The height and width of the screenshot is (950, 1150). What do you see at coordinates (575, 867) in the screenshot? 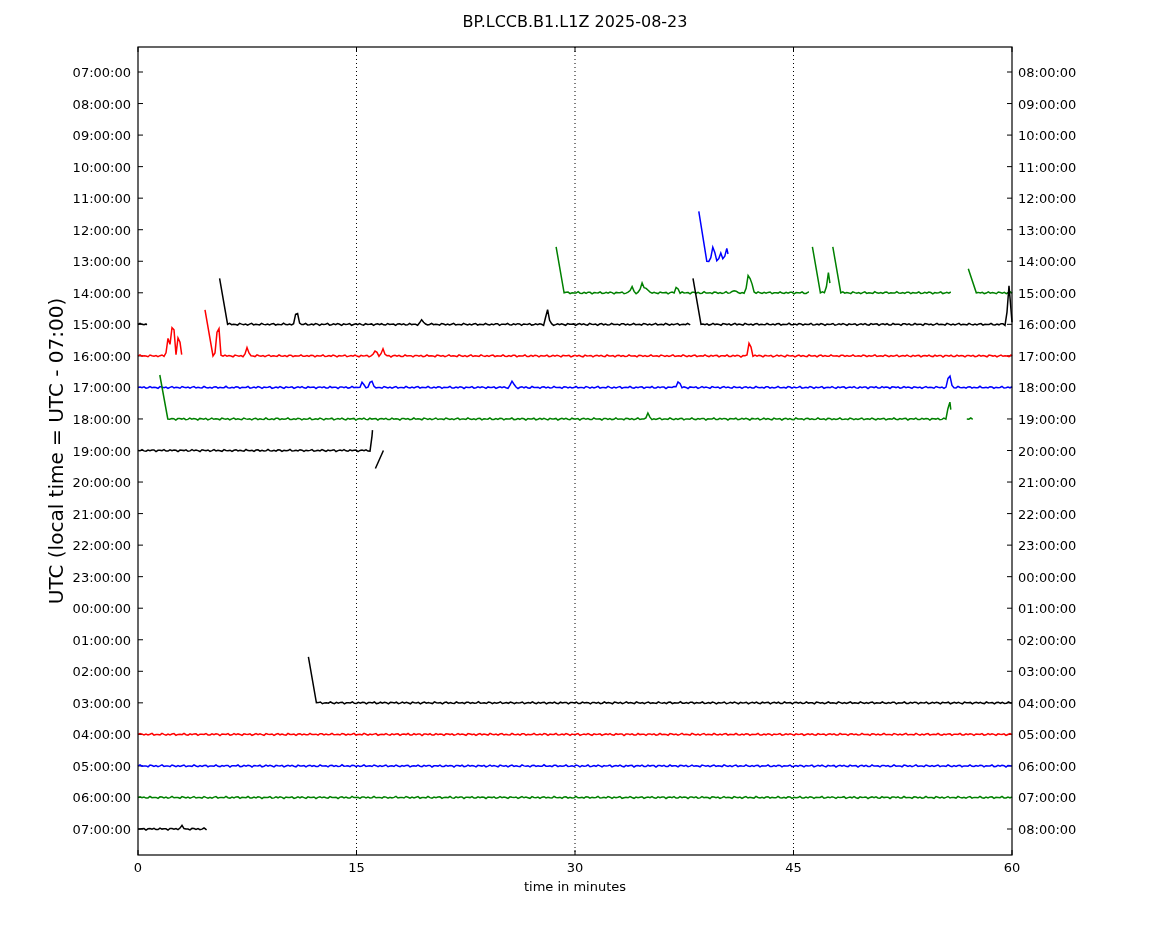
I see `x-tick-label: 30` at bounding box center [575, 867].